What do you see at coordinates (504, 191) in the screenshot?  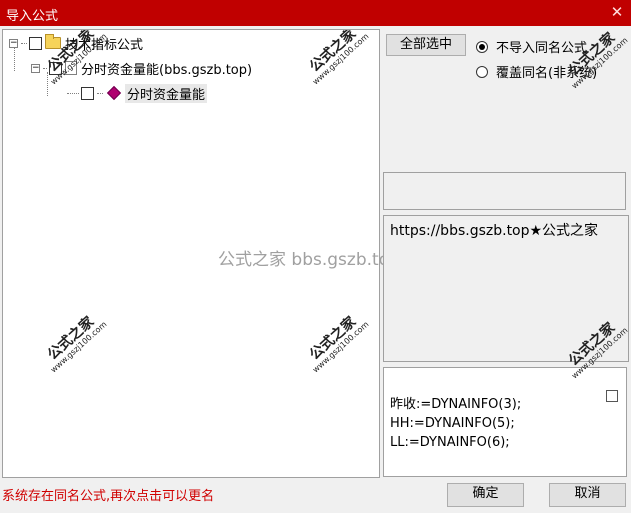 I see `empty-field` at bounding box center [504, 191].